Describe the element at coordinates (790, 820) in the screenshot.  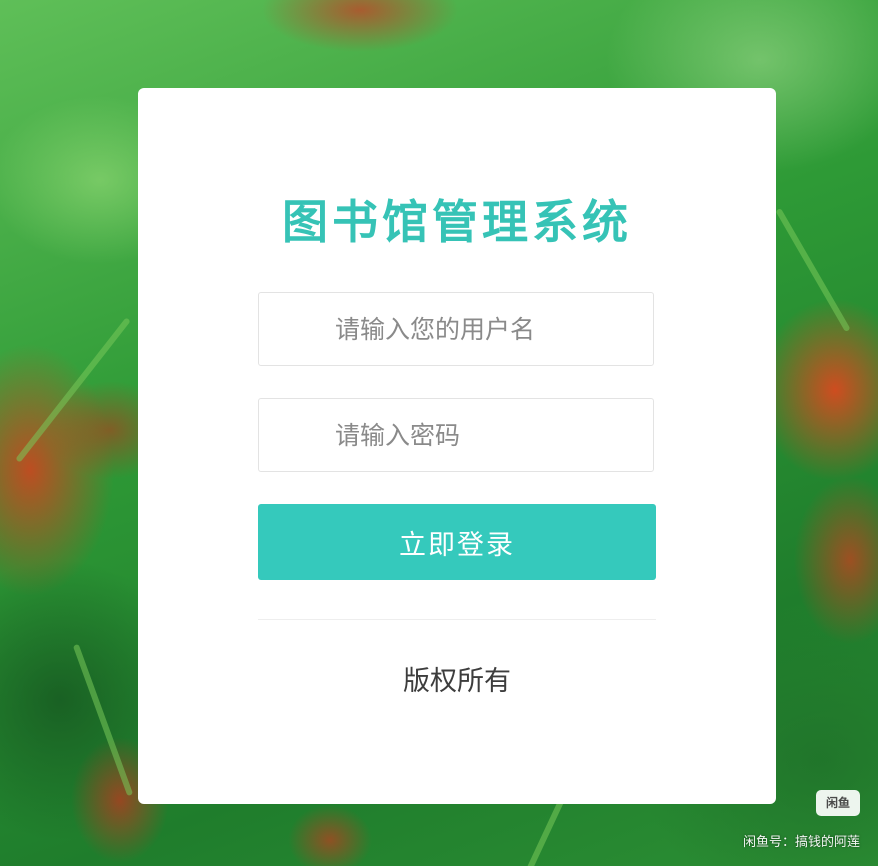
I see `watermark: 闲鱼 闲鱼号：搞钱的阿莲` at that location.